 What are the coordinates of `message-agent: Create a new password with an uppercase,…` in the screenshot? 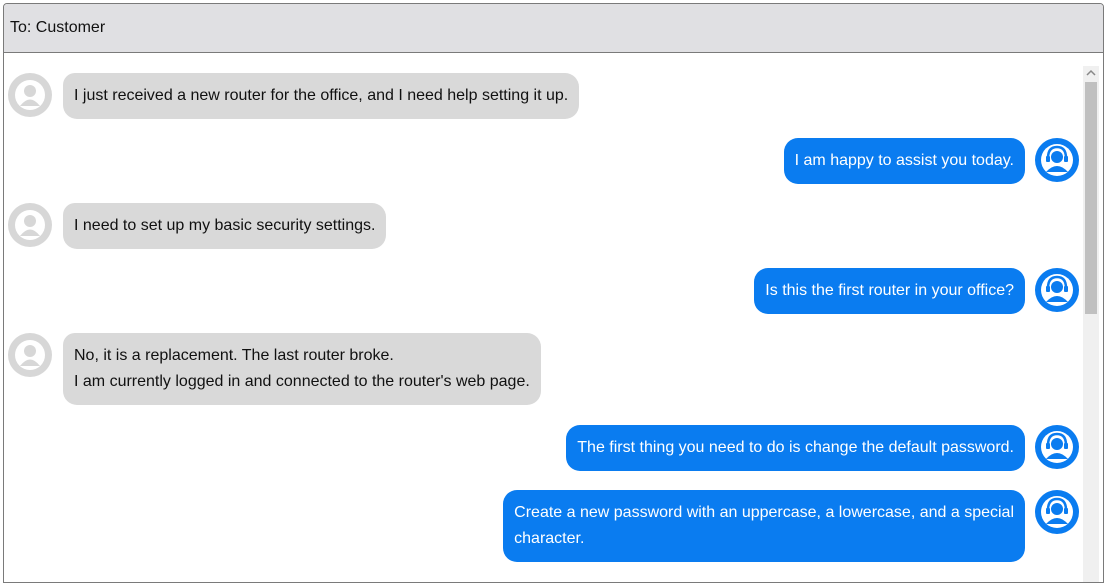 It's located at (791, 526).